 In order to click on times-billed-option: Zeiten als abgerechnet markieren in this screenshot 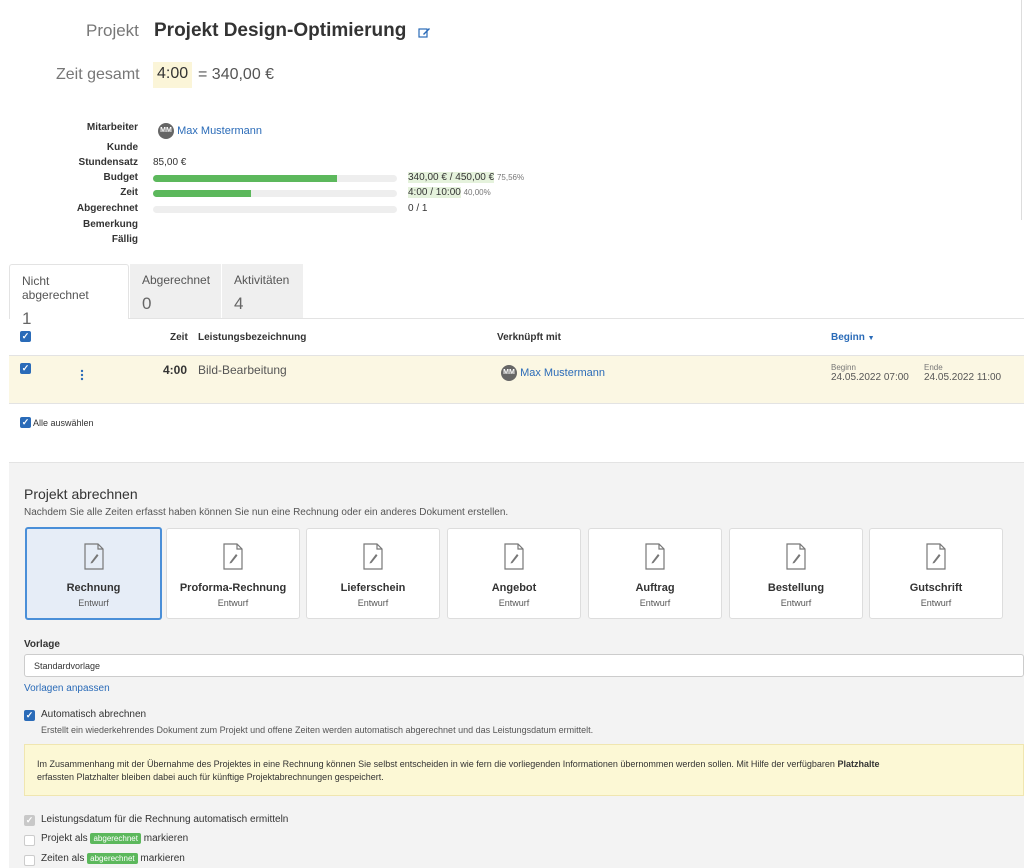, I will do `click(113, 858)`.